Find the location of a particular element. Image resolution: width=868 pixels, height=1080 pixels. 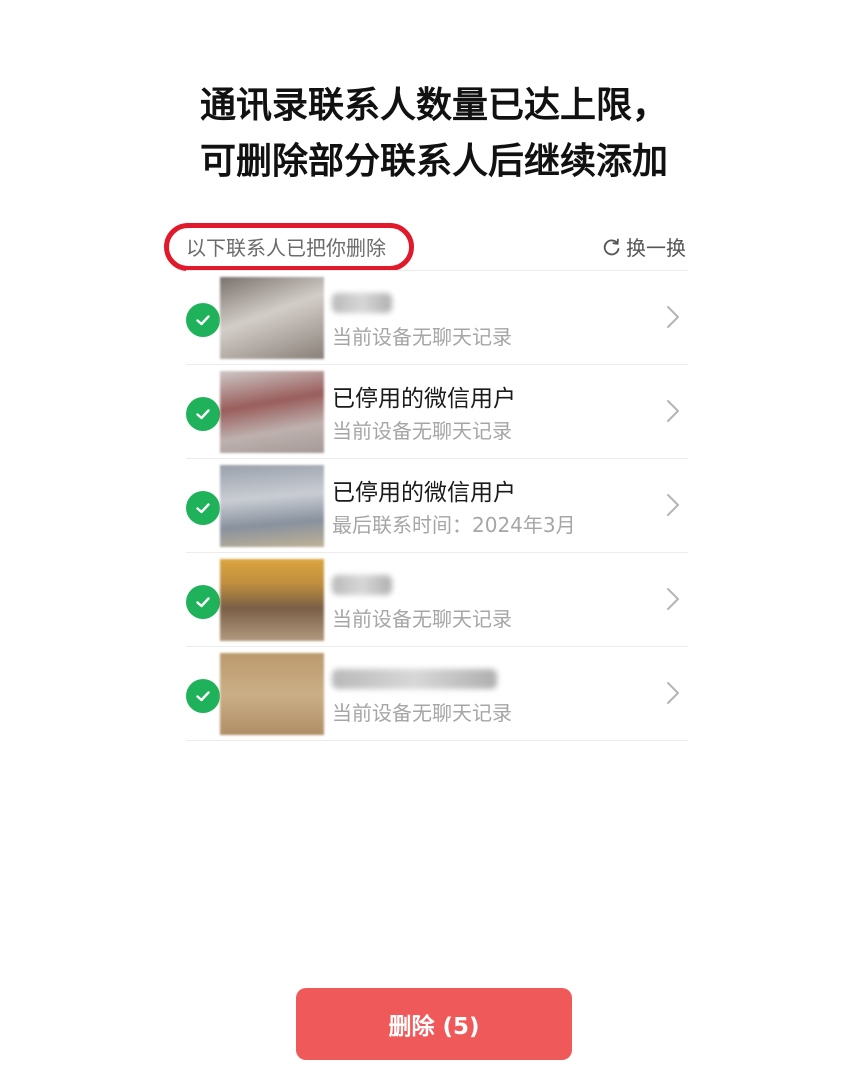

contact-row: 已停用的微信用户 最后联系时间：2024年3月 is located at coordinates (437, 505).